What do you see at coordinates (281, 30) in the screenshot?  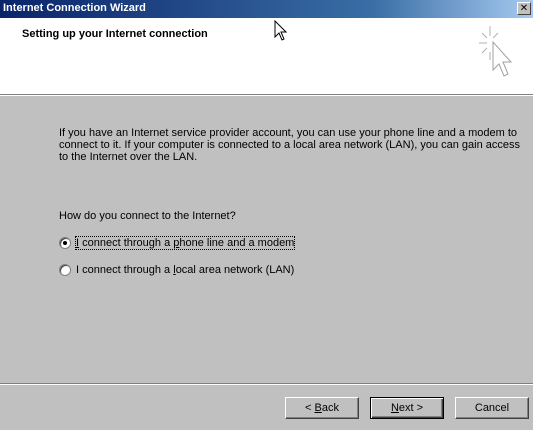 I see `mouse-pointer-icon` at bounding box center [281, 30].